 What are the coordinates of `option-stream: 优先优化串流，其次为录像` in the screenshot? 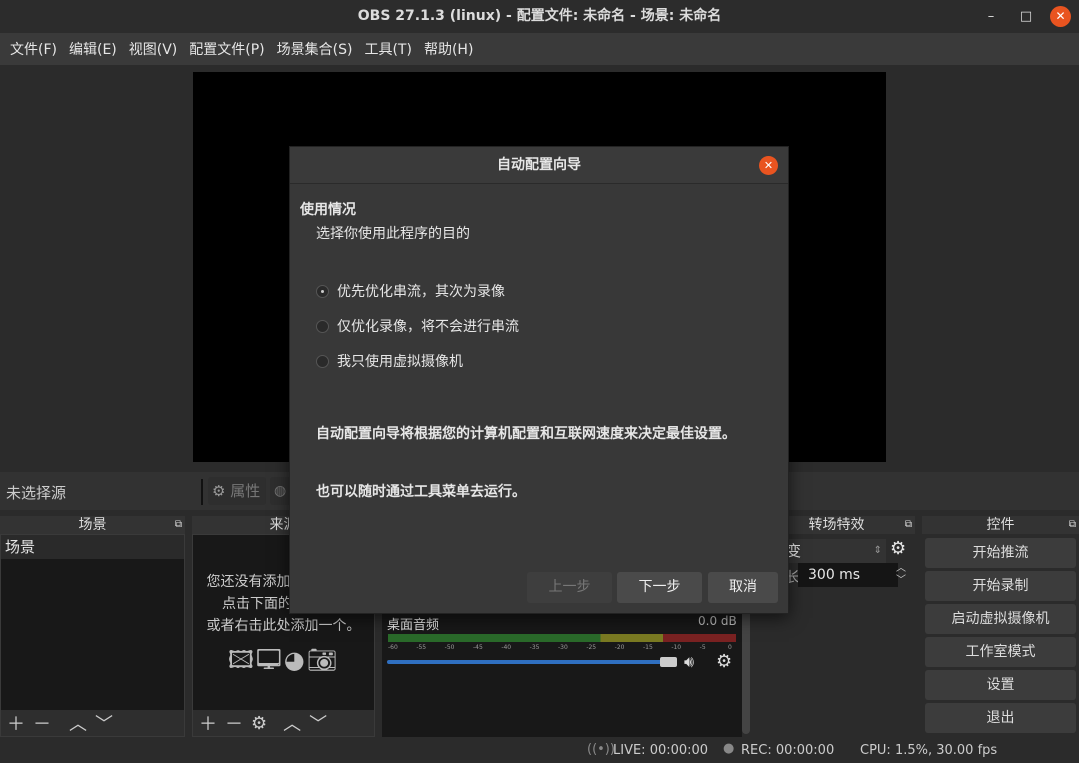 It's located at (410, 291).